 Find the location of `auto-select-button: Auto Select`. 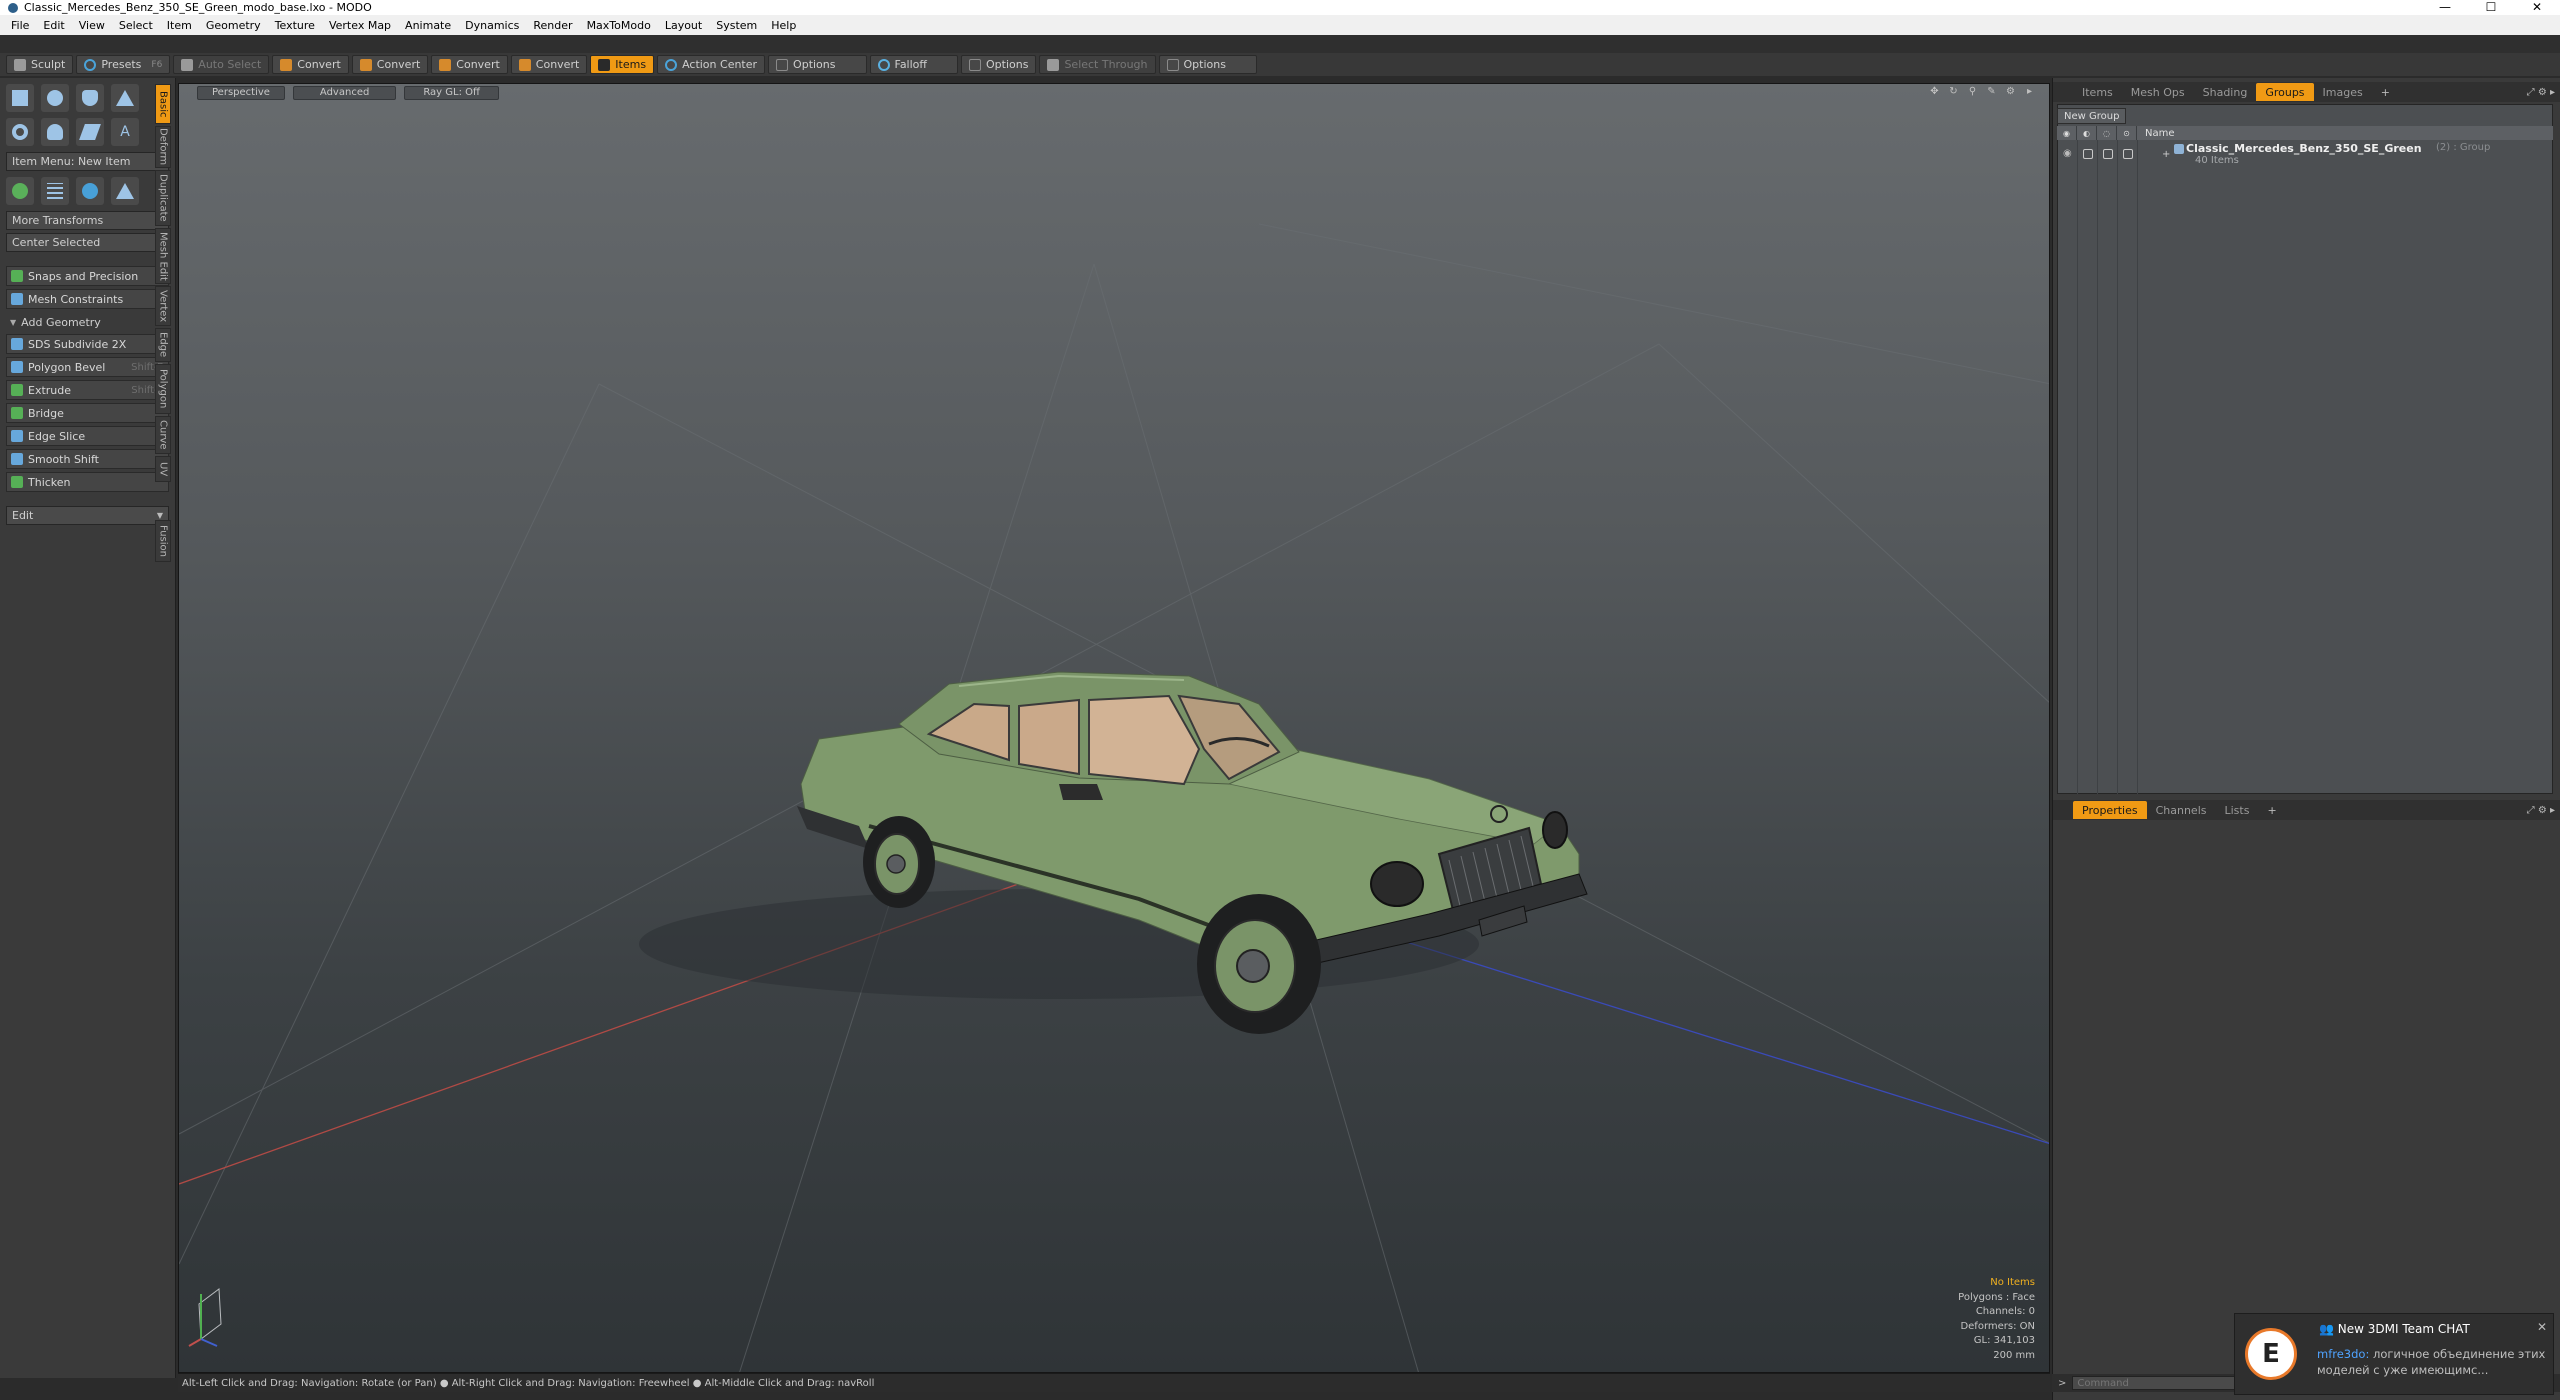

auto-select-button: Auto Select is located at coordinates (221, 64).